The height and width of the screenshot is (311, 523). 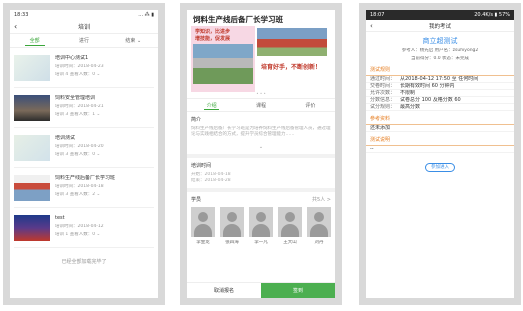 I want to click on description-heading: 测试说明, so click(x=440, y=139).